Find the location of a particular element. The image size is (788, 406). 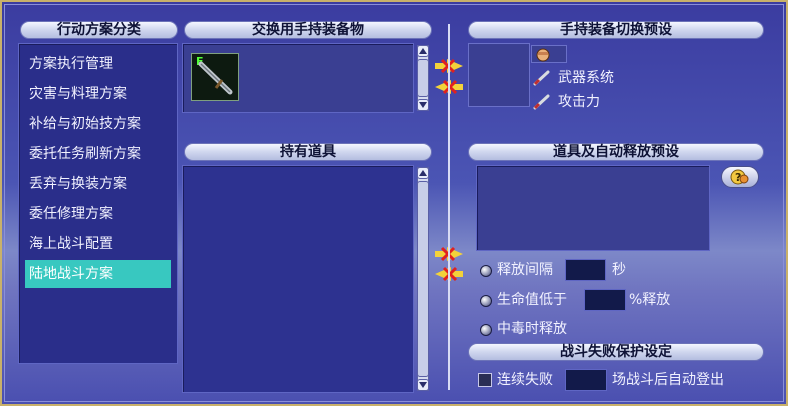

category-item-commission-refresh: 委托任务刷新方案 is located at coordinates (98, 154).